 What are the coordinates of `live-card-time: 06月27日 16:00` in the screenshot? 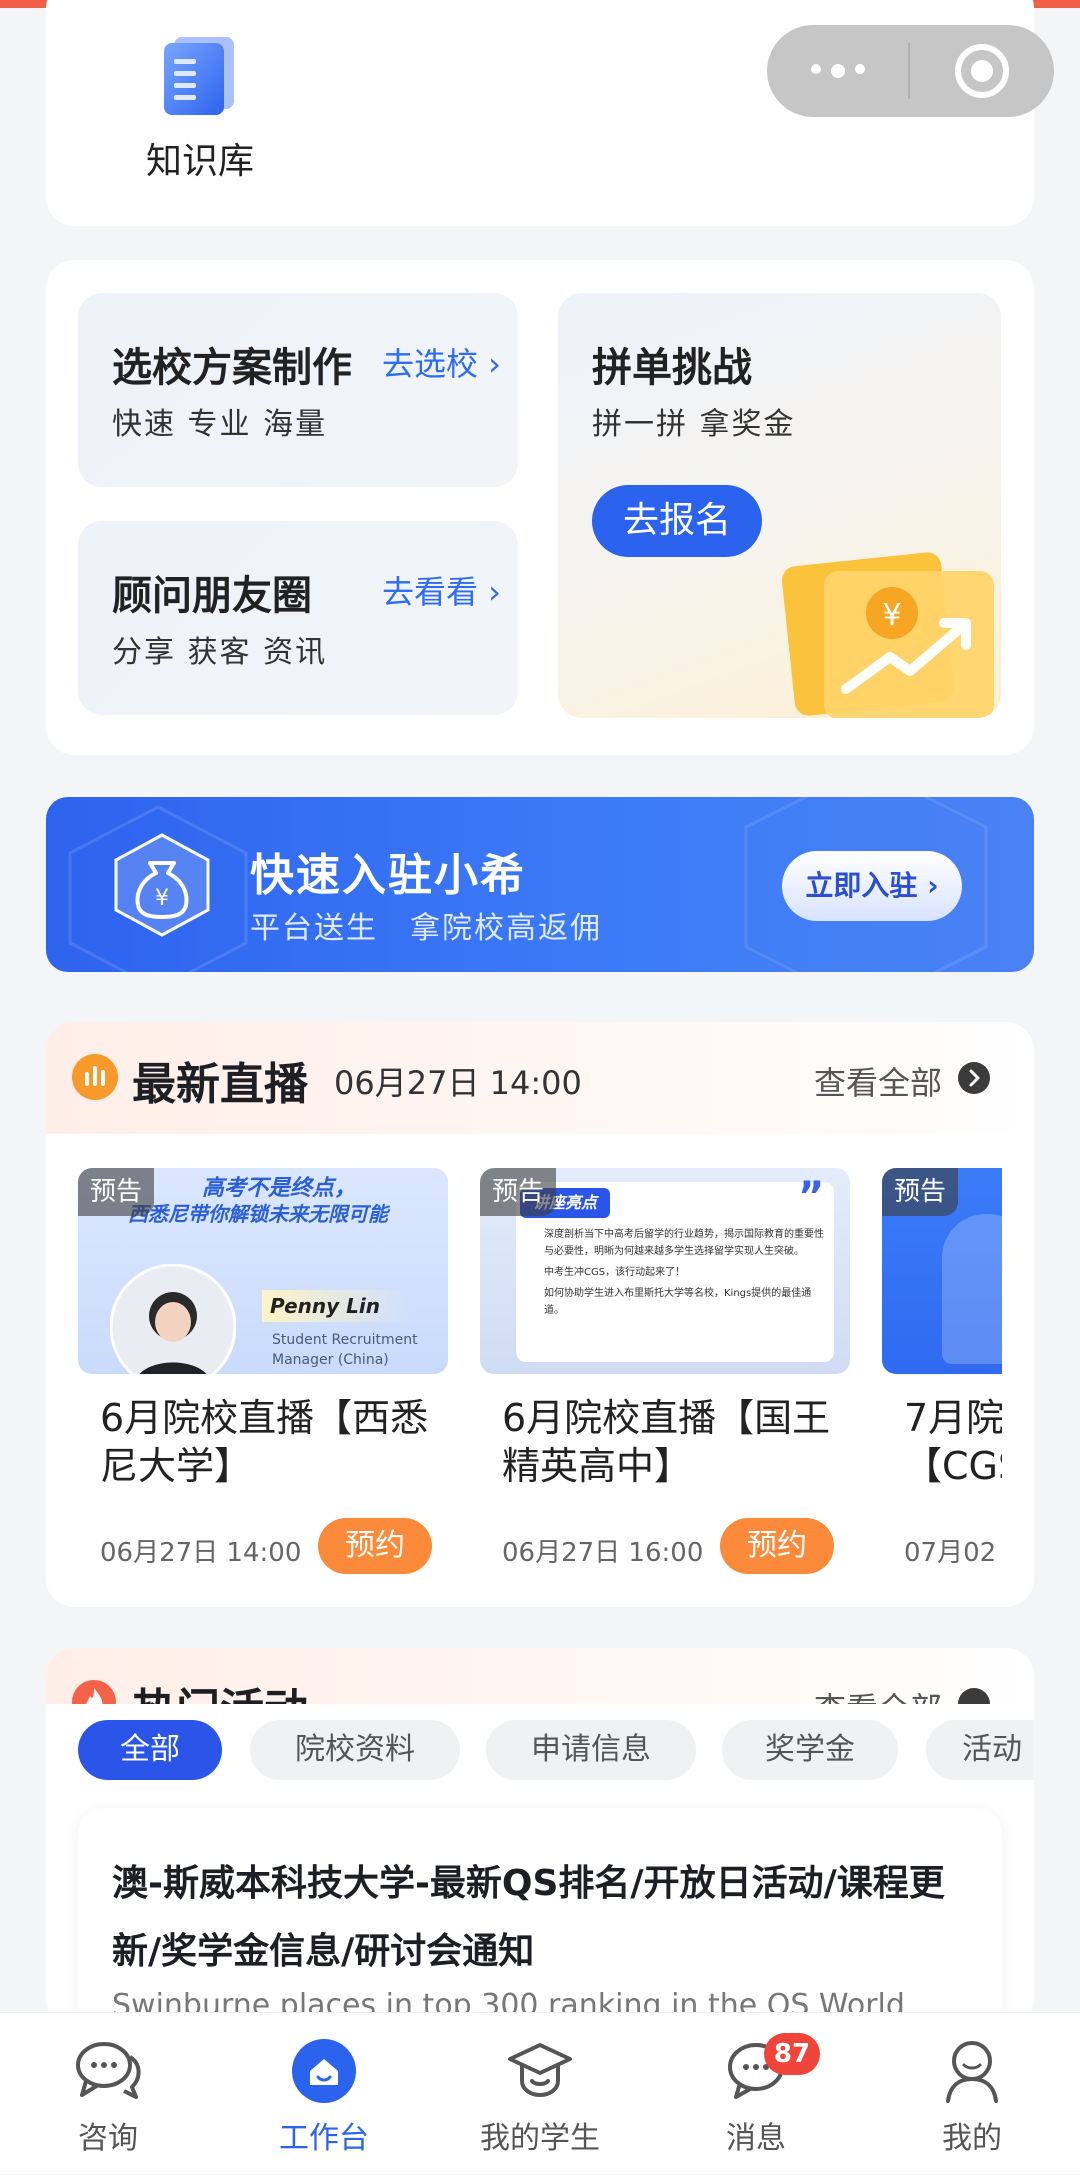 It's located at (603, 1553).